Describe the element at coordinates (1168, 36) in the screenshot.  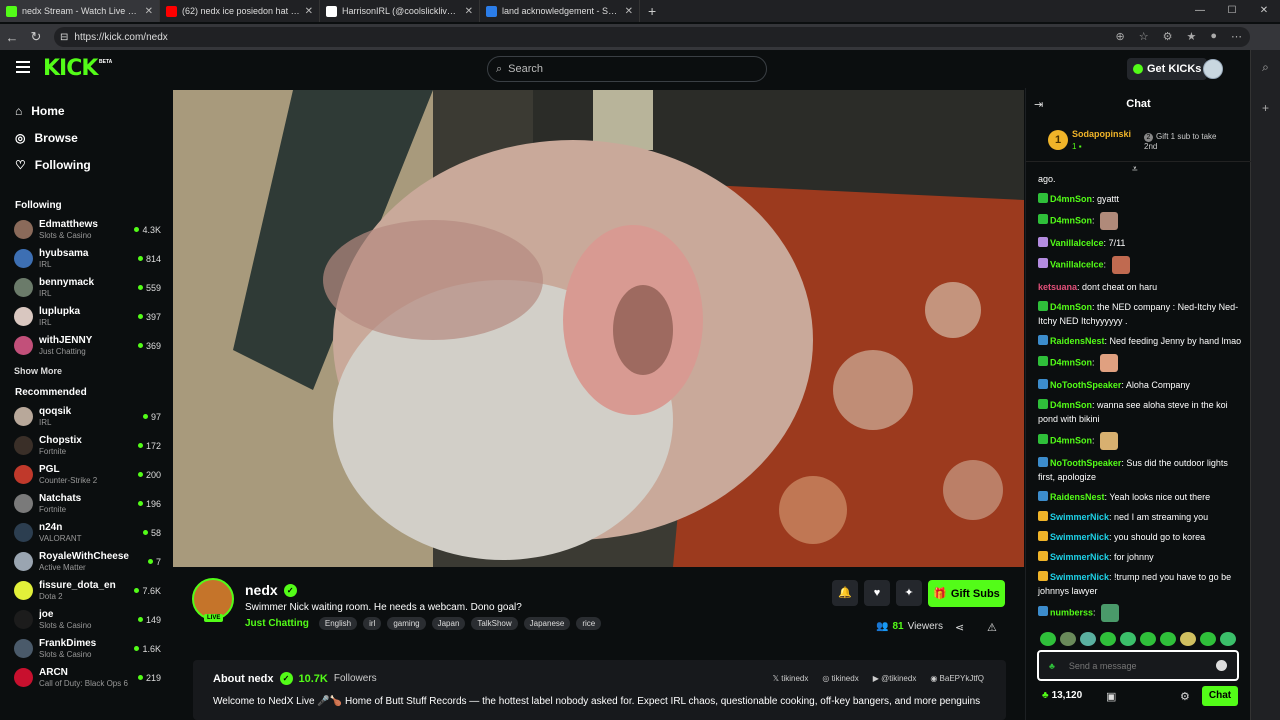
I see `extensions-icon: ⚙` at that location.